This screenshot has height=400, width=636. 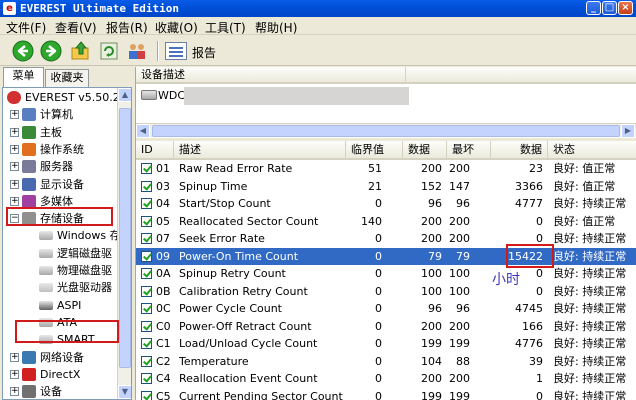 What do you see at coordinates (163, 186) in the screenshot?
I see `cell-id: 03` at bounding box center [163, 186].